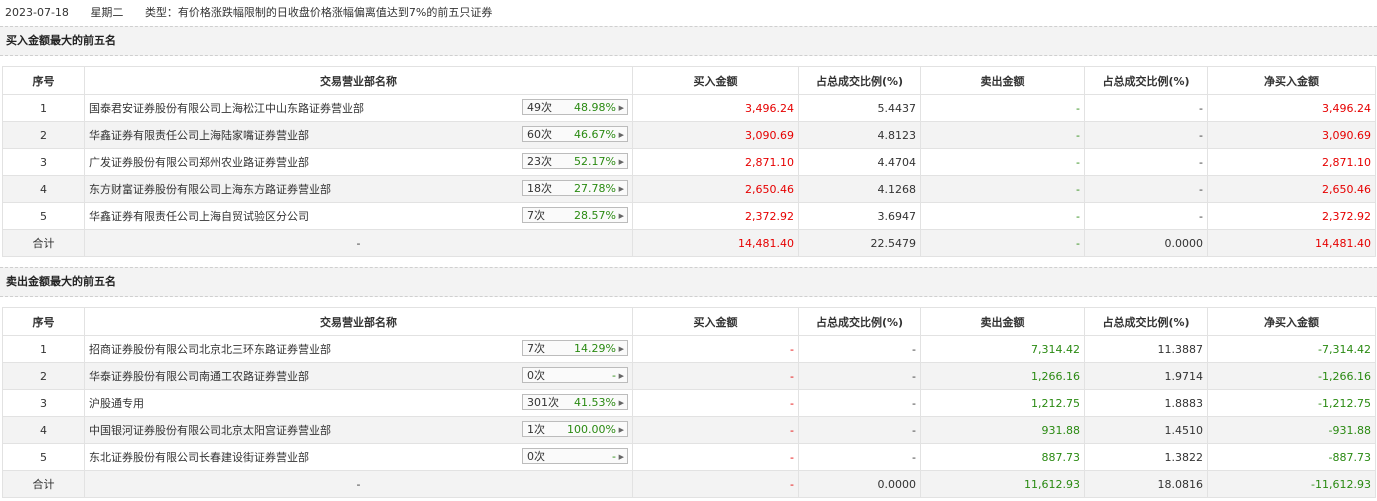 The image size is (1377, 501). I want to click on total-sell-amount: 11,612.93, so click(1002, 484).